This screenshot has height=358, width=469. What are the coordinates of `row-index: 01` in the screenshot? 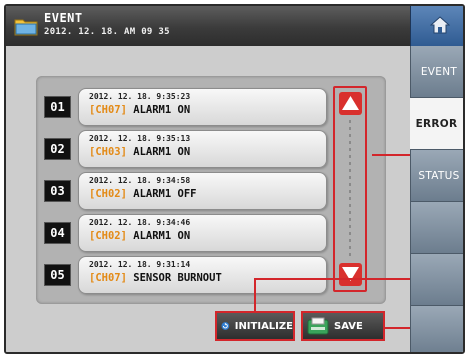 It's located at (57, 107).